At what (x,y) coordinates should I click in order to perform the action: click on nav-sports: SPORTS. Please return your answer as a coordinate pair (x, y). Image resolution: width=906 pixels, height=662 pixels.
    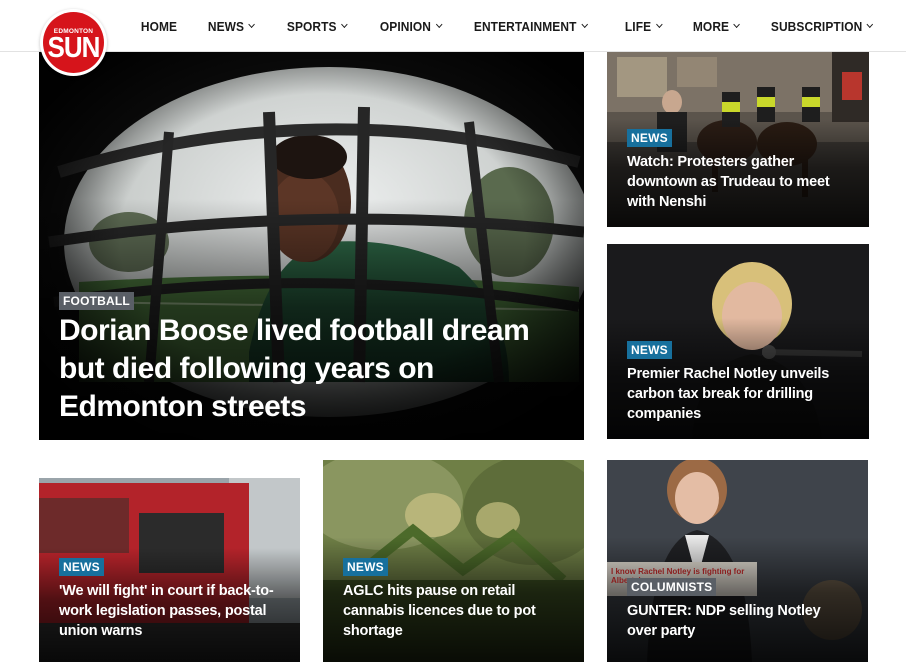
    Looking at the image, I should click on (317, 26).